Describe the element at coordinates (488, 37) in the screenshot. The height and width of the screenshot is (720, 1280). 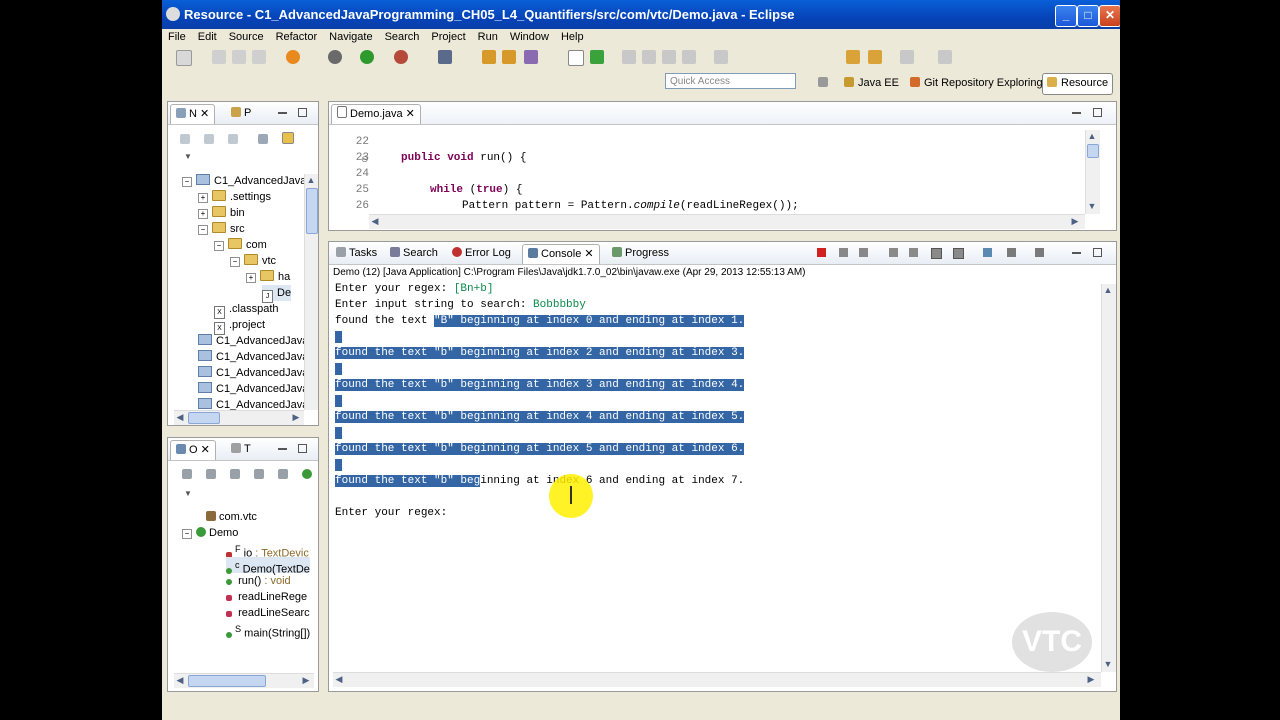
I see `menu-run: Run` at that location.